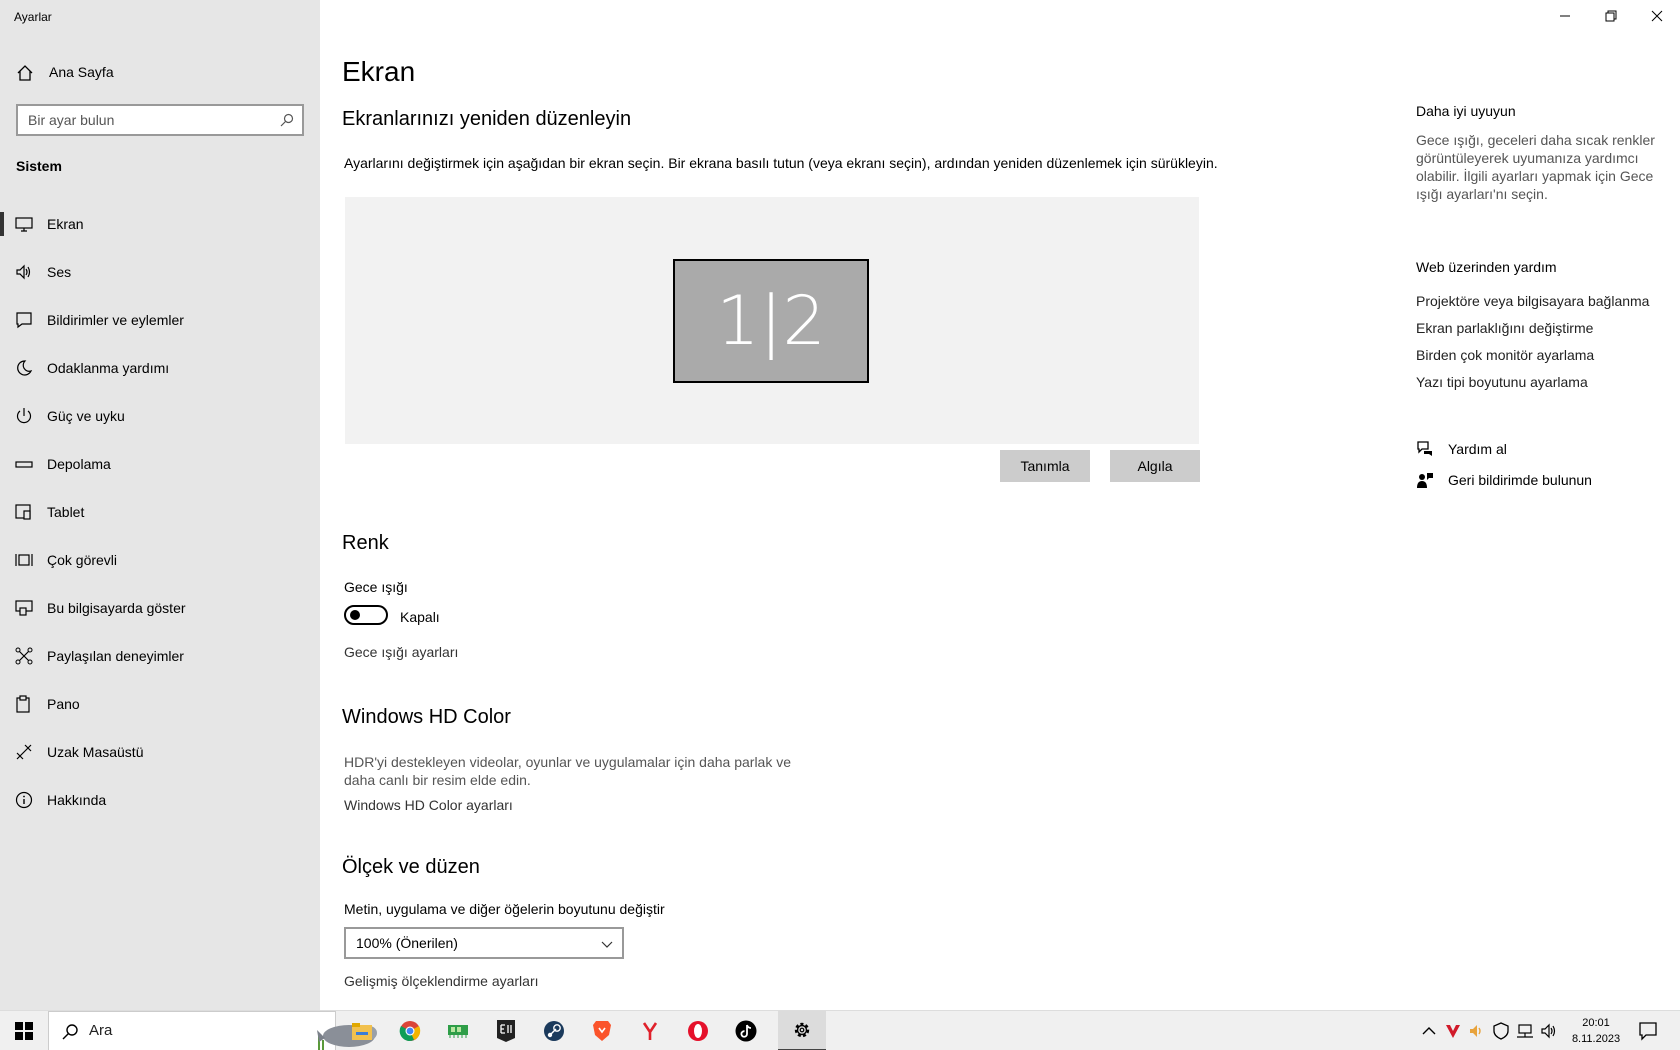 This screenshot has width=1680, height=1050. What do you see at coordinates (24, 560) in the screenshot?
I see `multitask-icon` at bounding box center [24, 560].